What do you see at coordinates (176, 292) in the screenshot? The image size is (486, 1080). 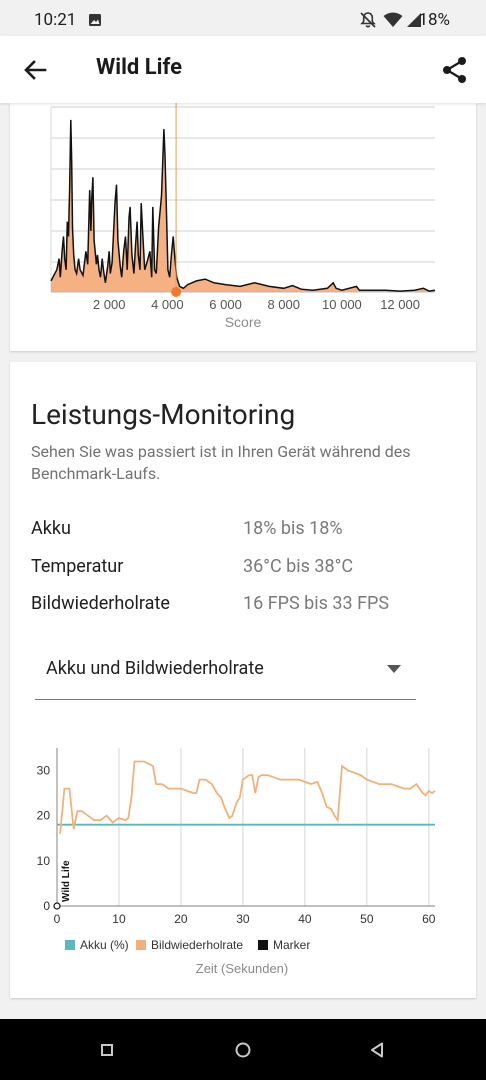 I see `current-score-dot` at bounding box center [176, 292].